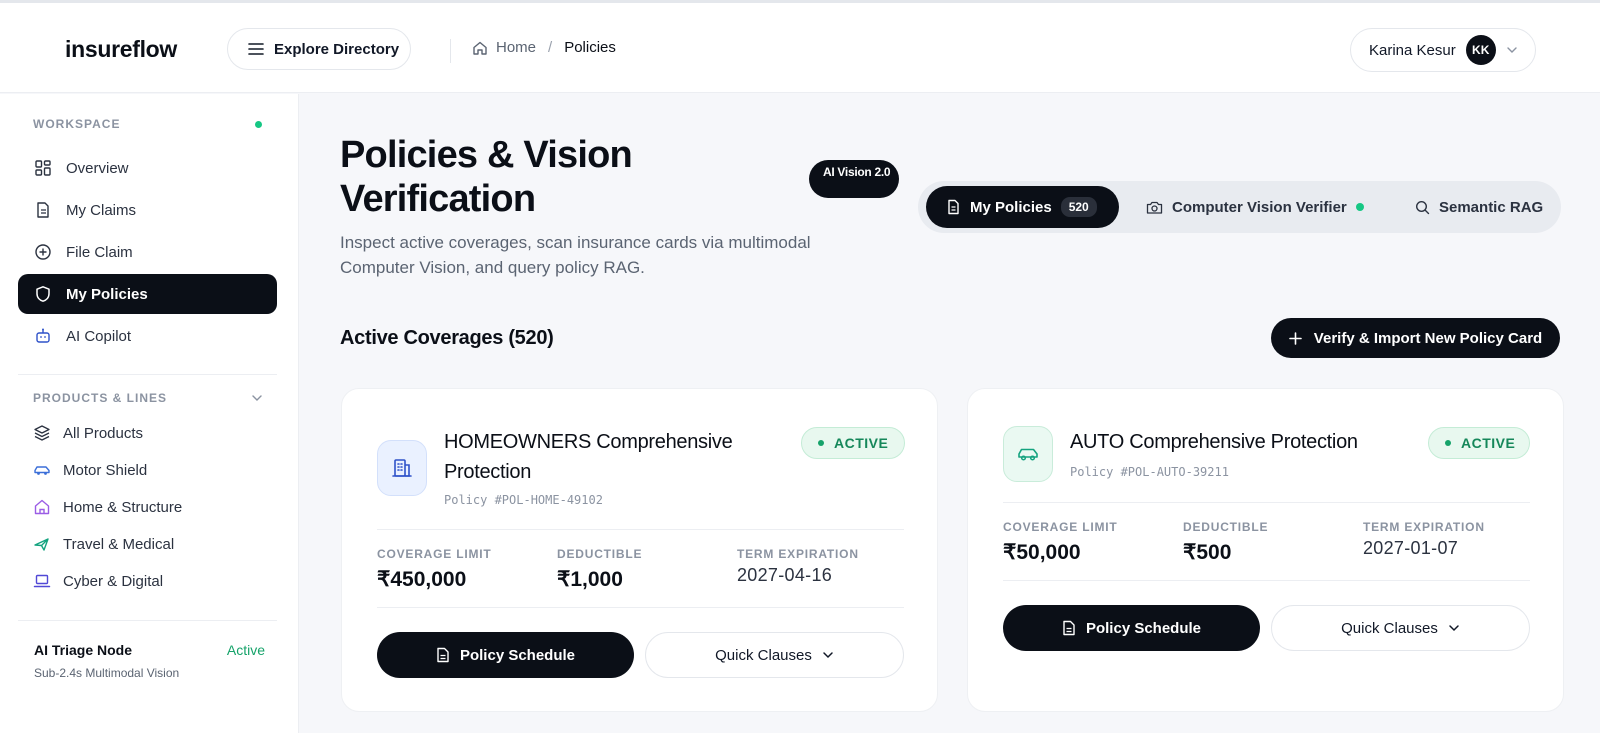  I want to click on sidebar-item-label: File Claim, so click(99, 252).